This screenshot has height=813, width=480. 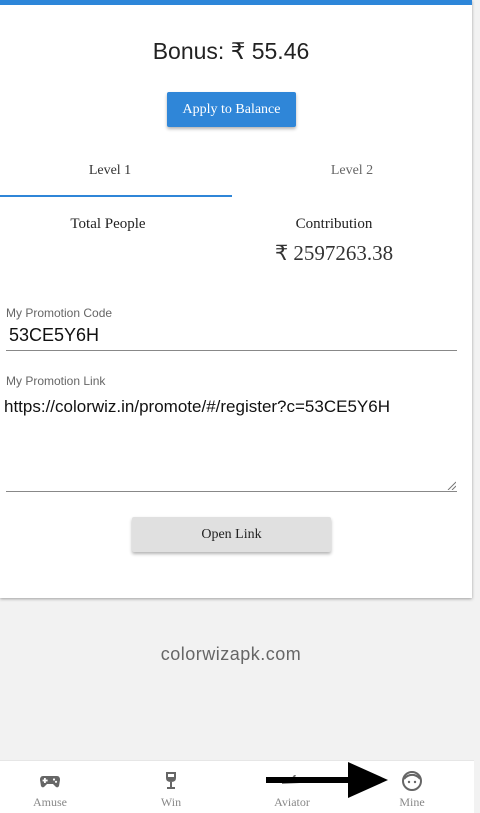 What do you see at coordinates (412, 802) in the screenshot?
I see `nav-label-mine: Mine` at bounding box center [412, 802].